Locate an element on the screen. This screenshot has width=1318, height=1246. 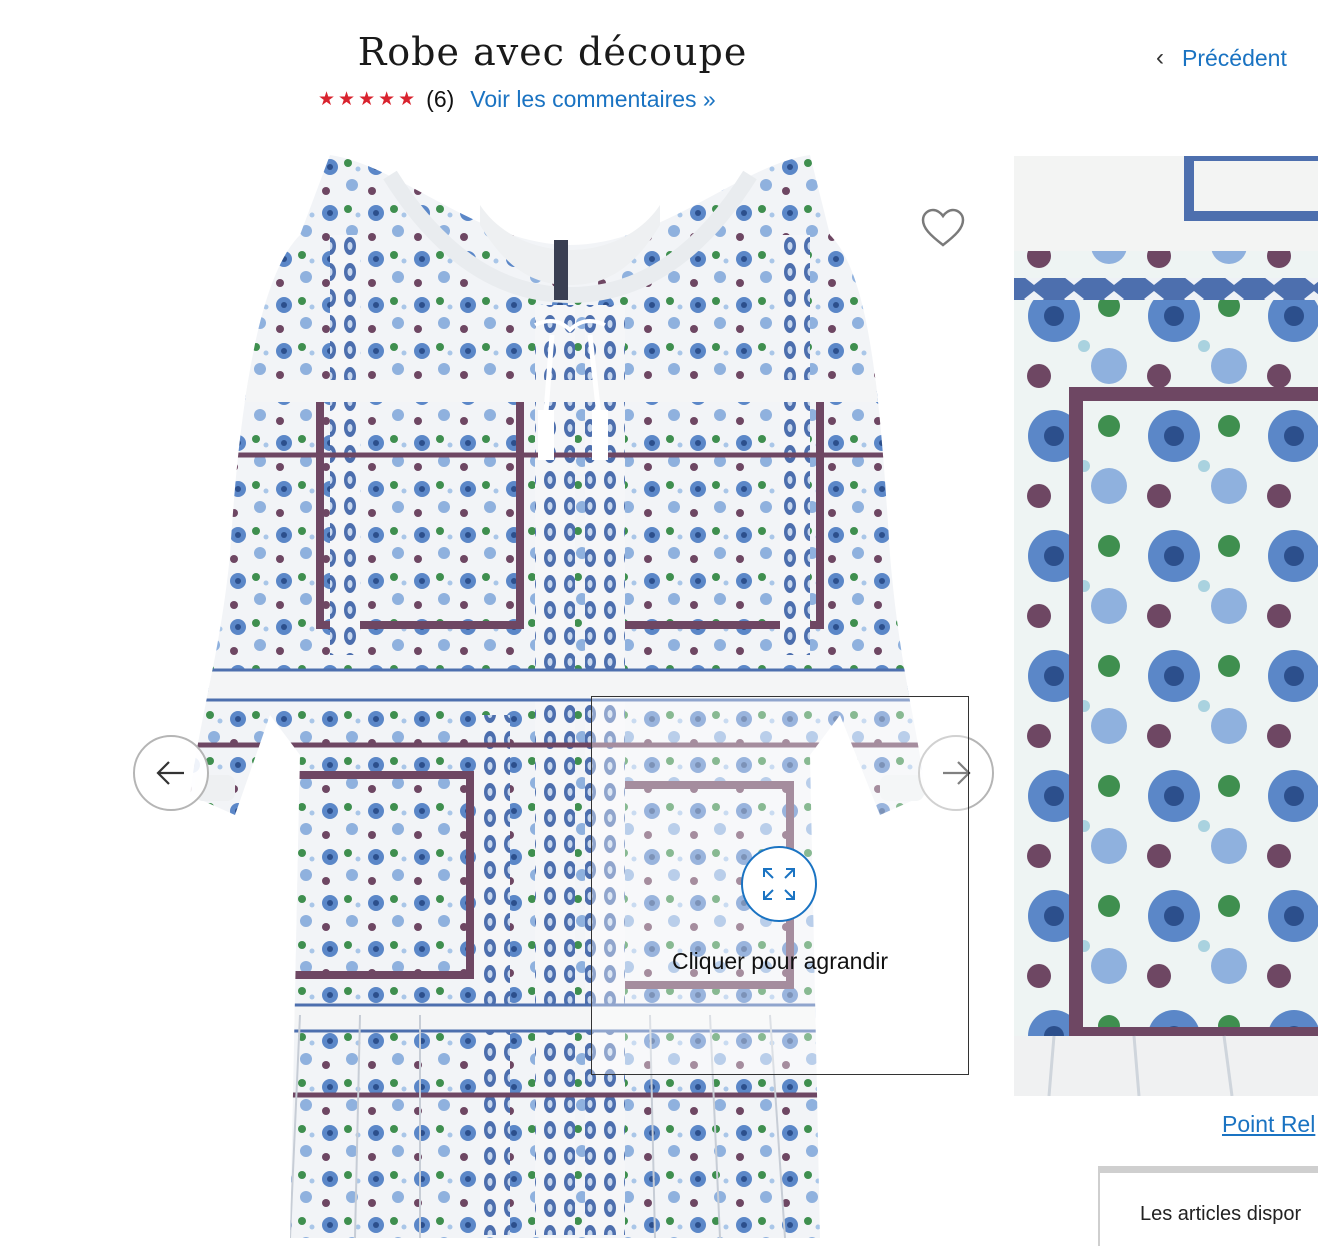
expand-icon is located at coordinates (779, 884).